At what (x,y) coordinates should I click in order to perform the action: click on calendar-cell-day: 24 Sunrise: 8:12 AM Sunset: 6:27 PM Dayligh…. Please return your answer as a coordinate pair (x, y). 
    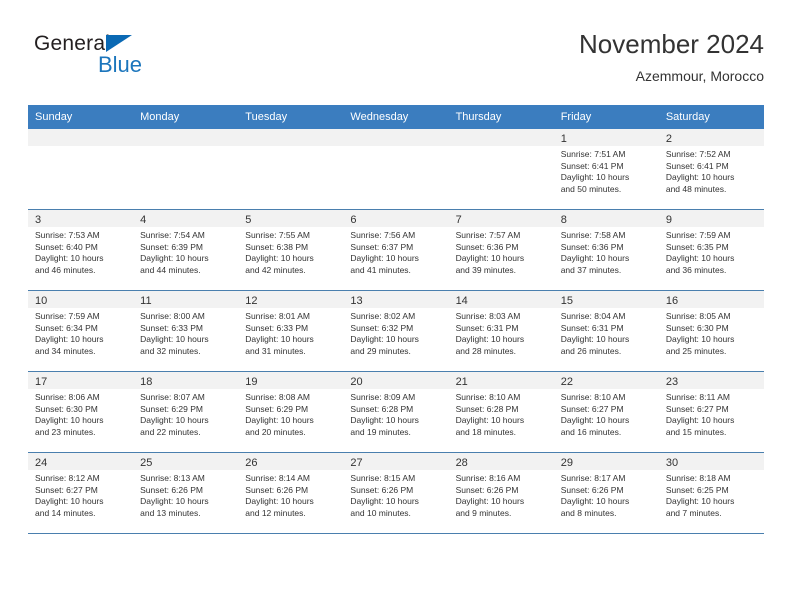
    Looking at the image, I should click on (81, 493).